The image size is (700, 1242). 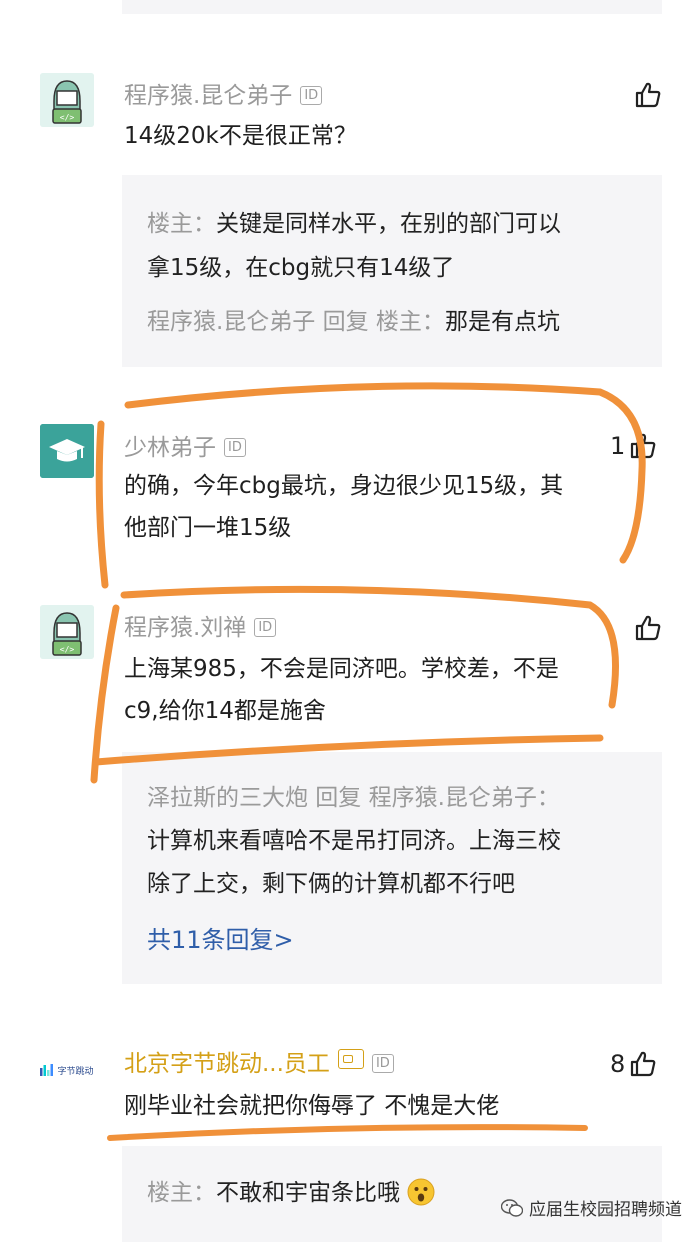 I want to click on reply-text: 除了上交，剩下俩的计算机都不行吧, so click(x=331, y=884).